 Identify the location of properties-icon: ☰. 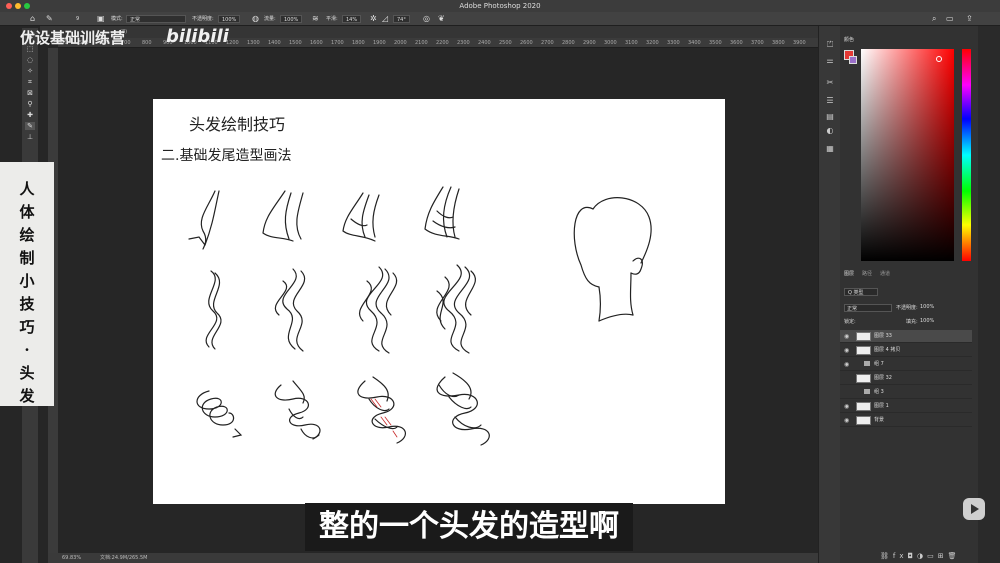
(830, 100).